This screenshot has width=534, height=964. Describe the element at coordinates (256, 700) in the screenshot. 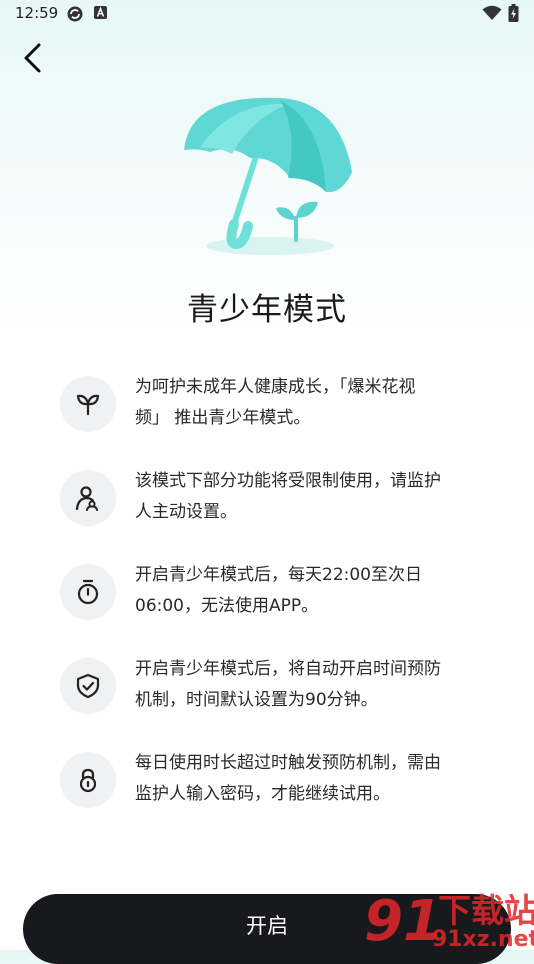

I see `feature-text-line: 机制，时间默认设置为90分钟。` at that location.